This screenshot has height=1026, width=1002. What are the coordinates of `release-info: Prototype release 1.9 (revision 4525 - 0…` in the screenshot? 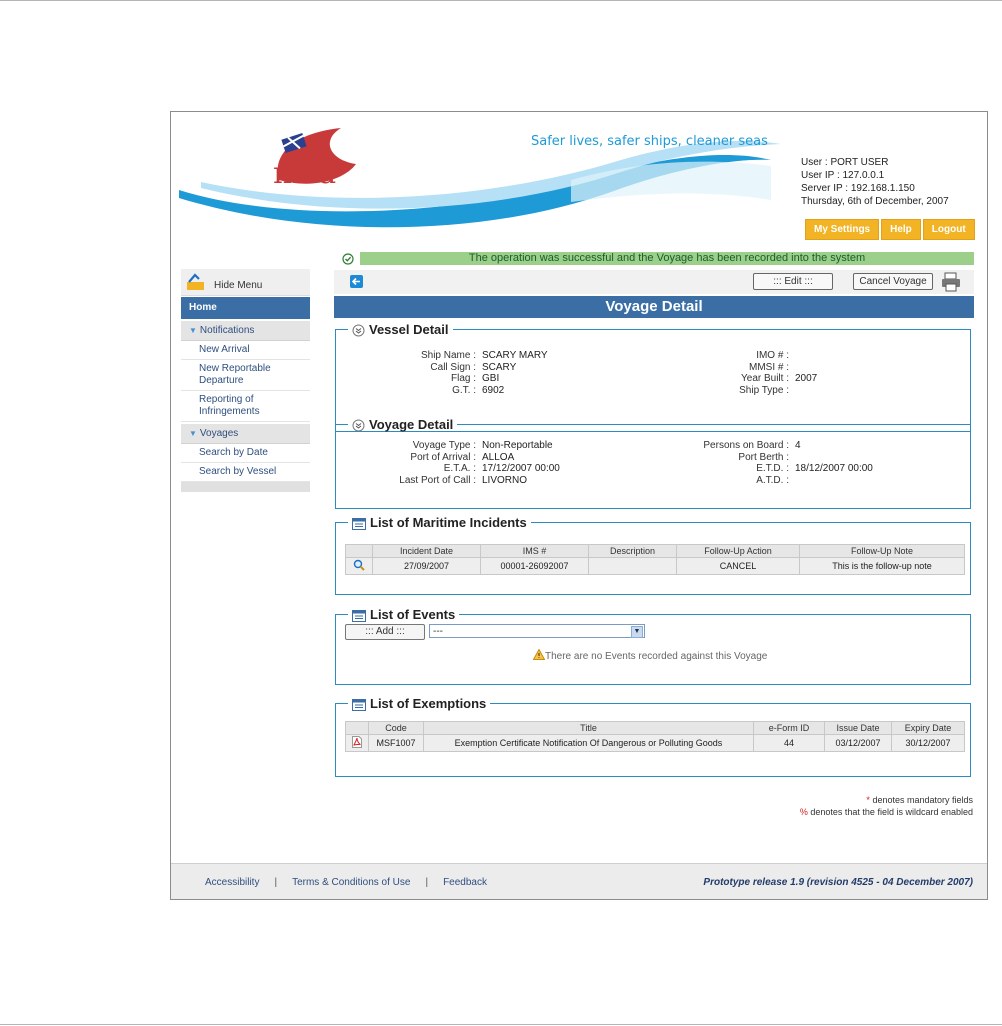 It's located at (838, 882).